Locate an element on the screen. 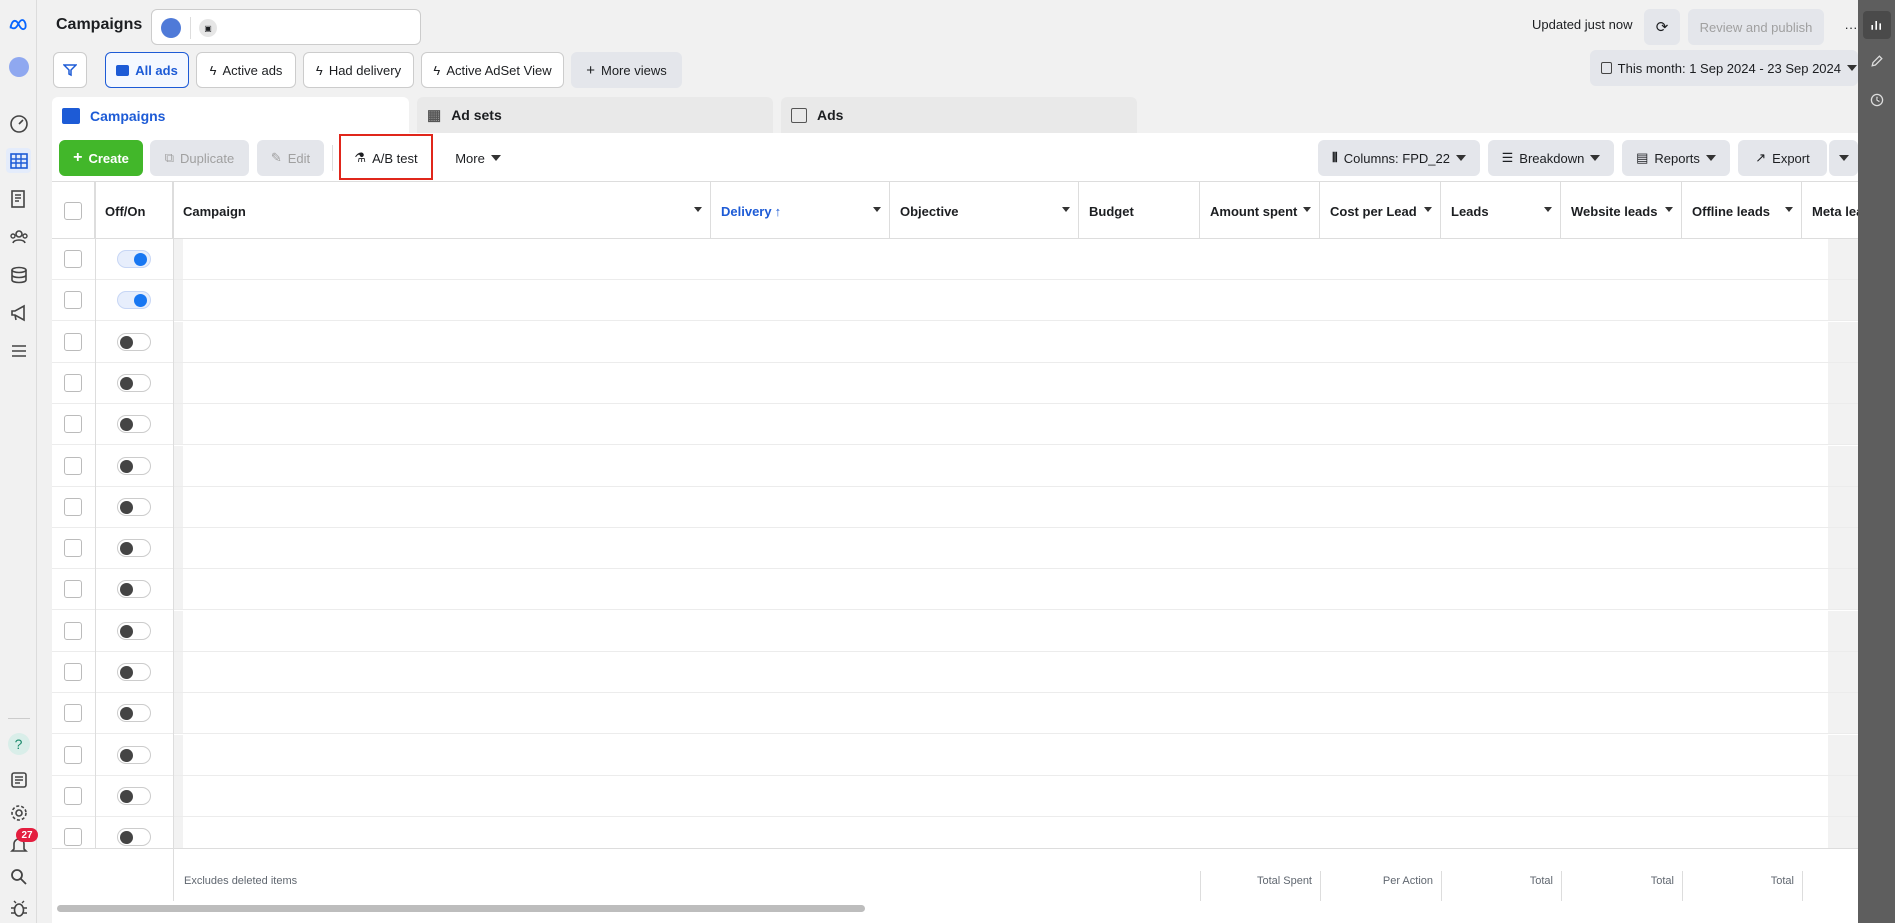 The image size is (1895, 923). column-meta-leads: Meta lea is located at coordinates (1830, 211).